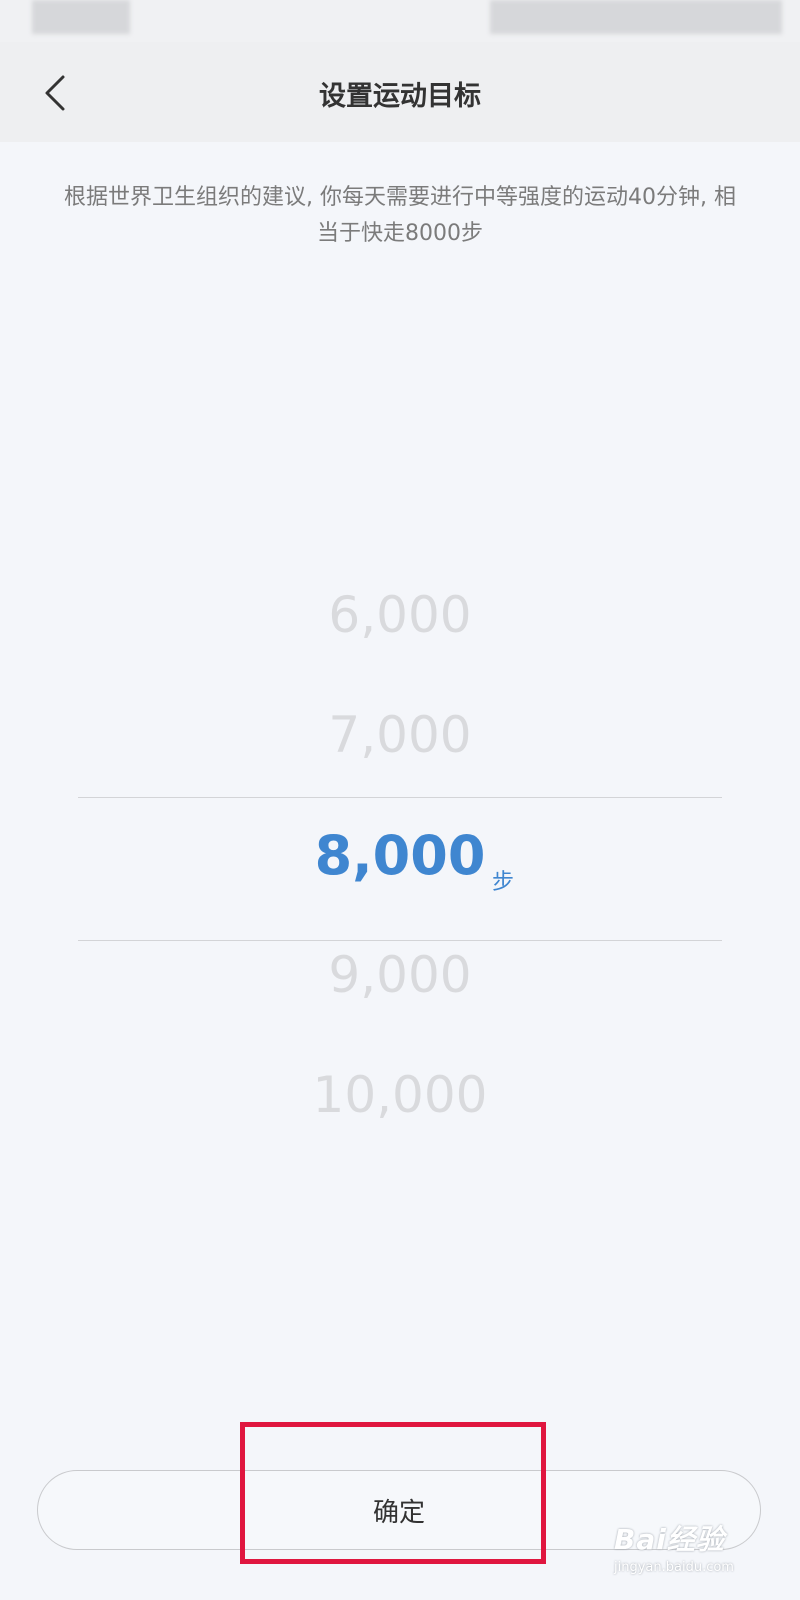 Image resolution: width=800 pixels, height=1600 pixels. I want to click on watermark-url: jingyan.baidu.com, so click(674, 1567).